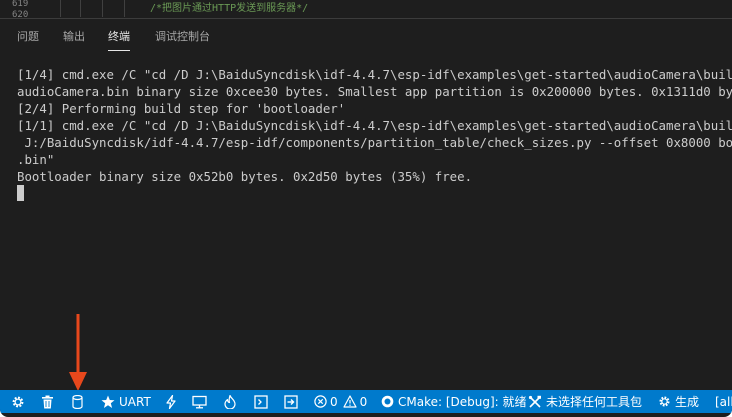 The height and width of the screenshot is (417, 732). I want to click on flash-method-uart: UART, so click(126, 401).